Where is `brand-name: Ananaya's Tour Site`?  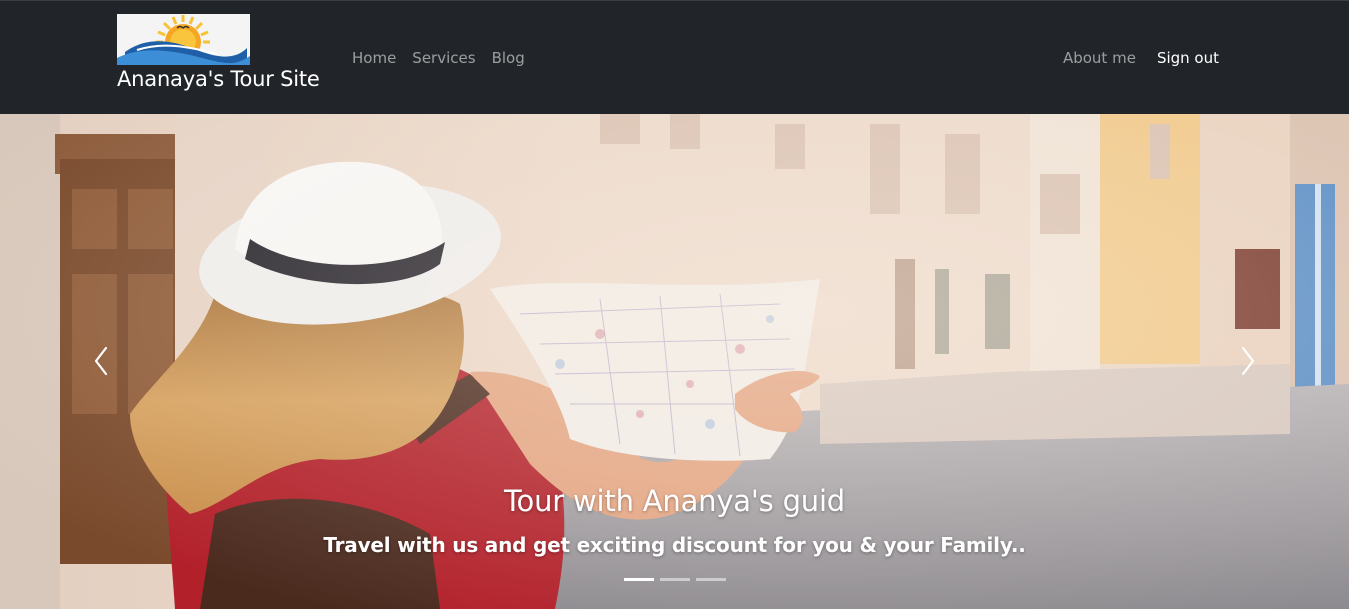 brand-name: Ananaya's Tour Site is located at coordinates (218, 79).